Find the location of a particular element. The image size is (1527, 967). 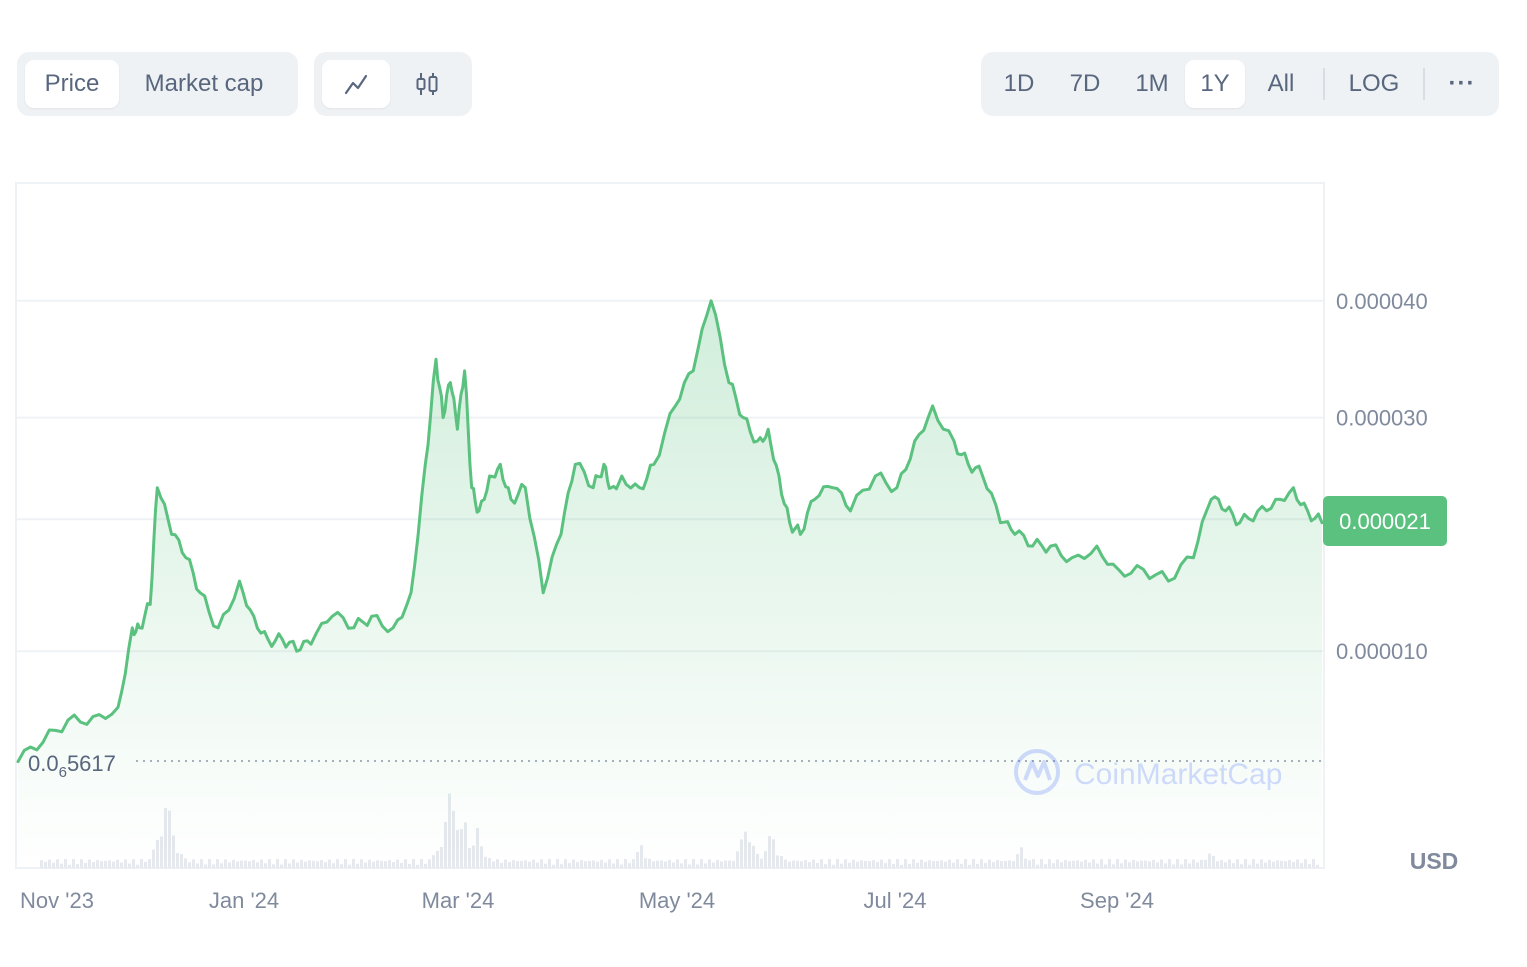

y-tick-label: 0.000010 is located at coordinates (1382, 651).